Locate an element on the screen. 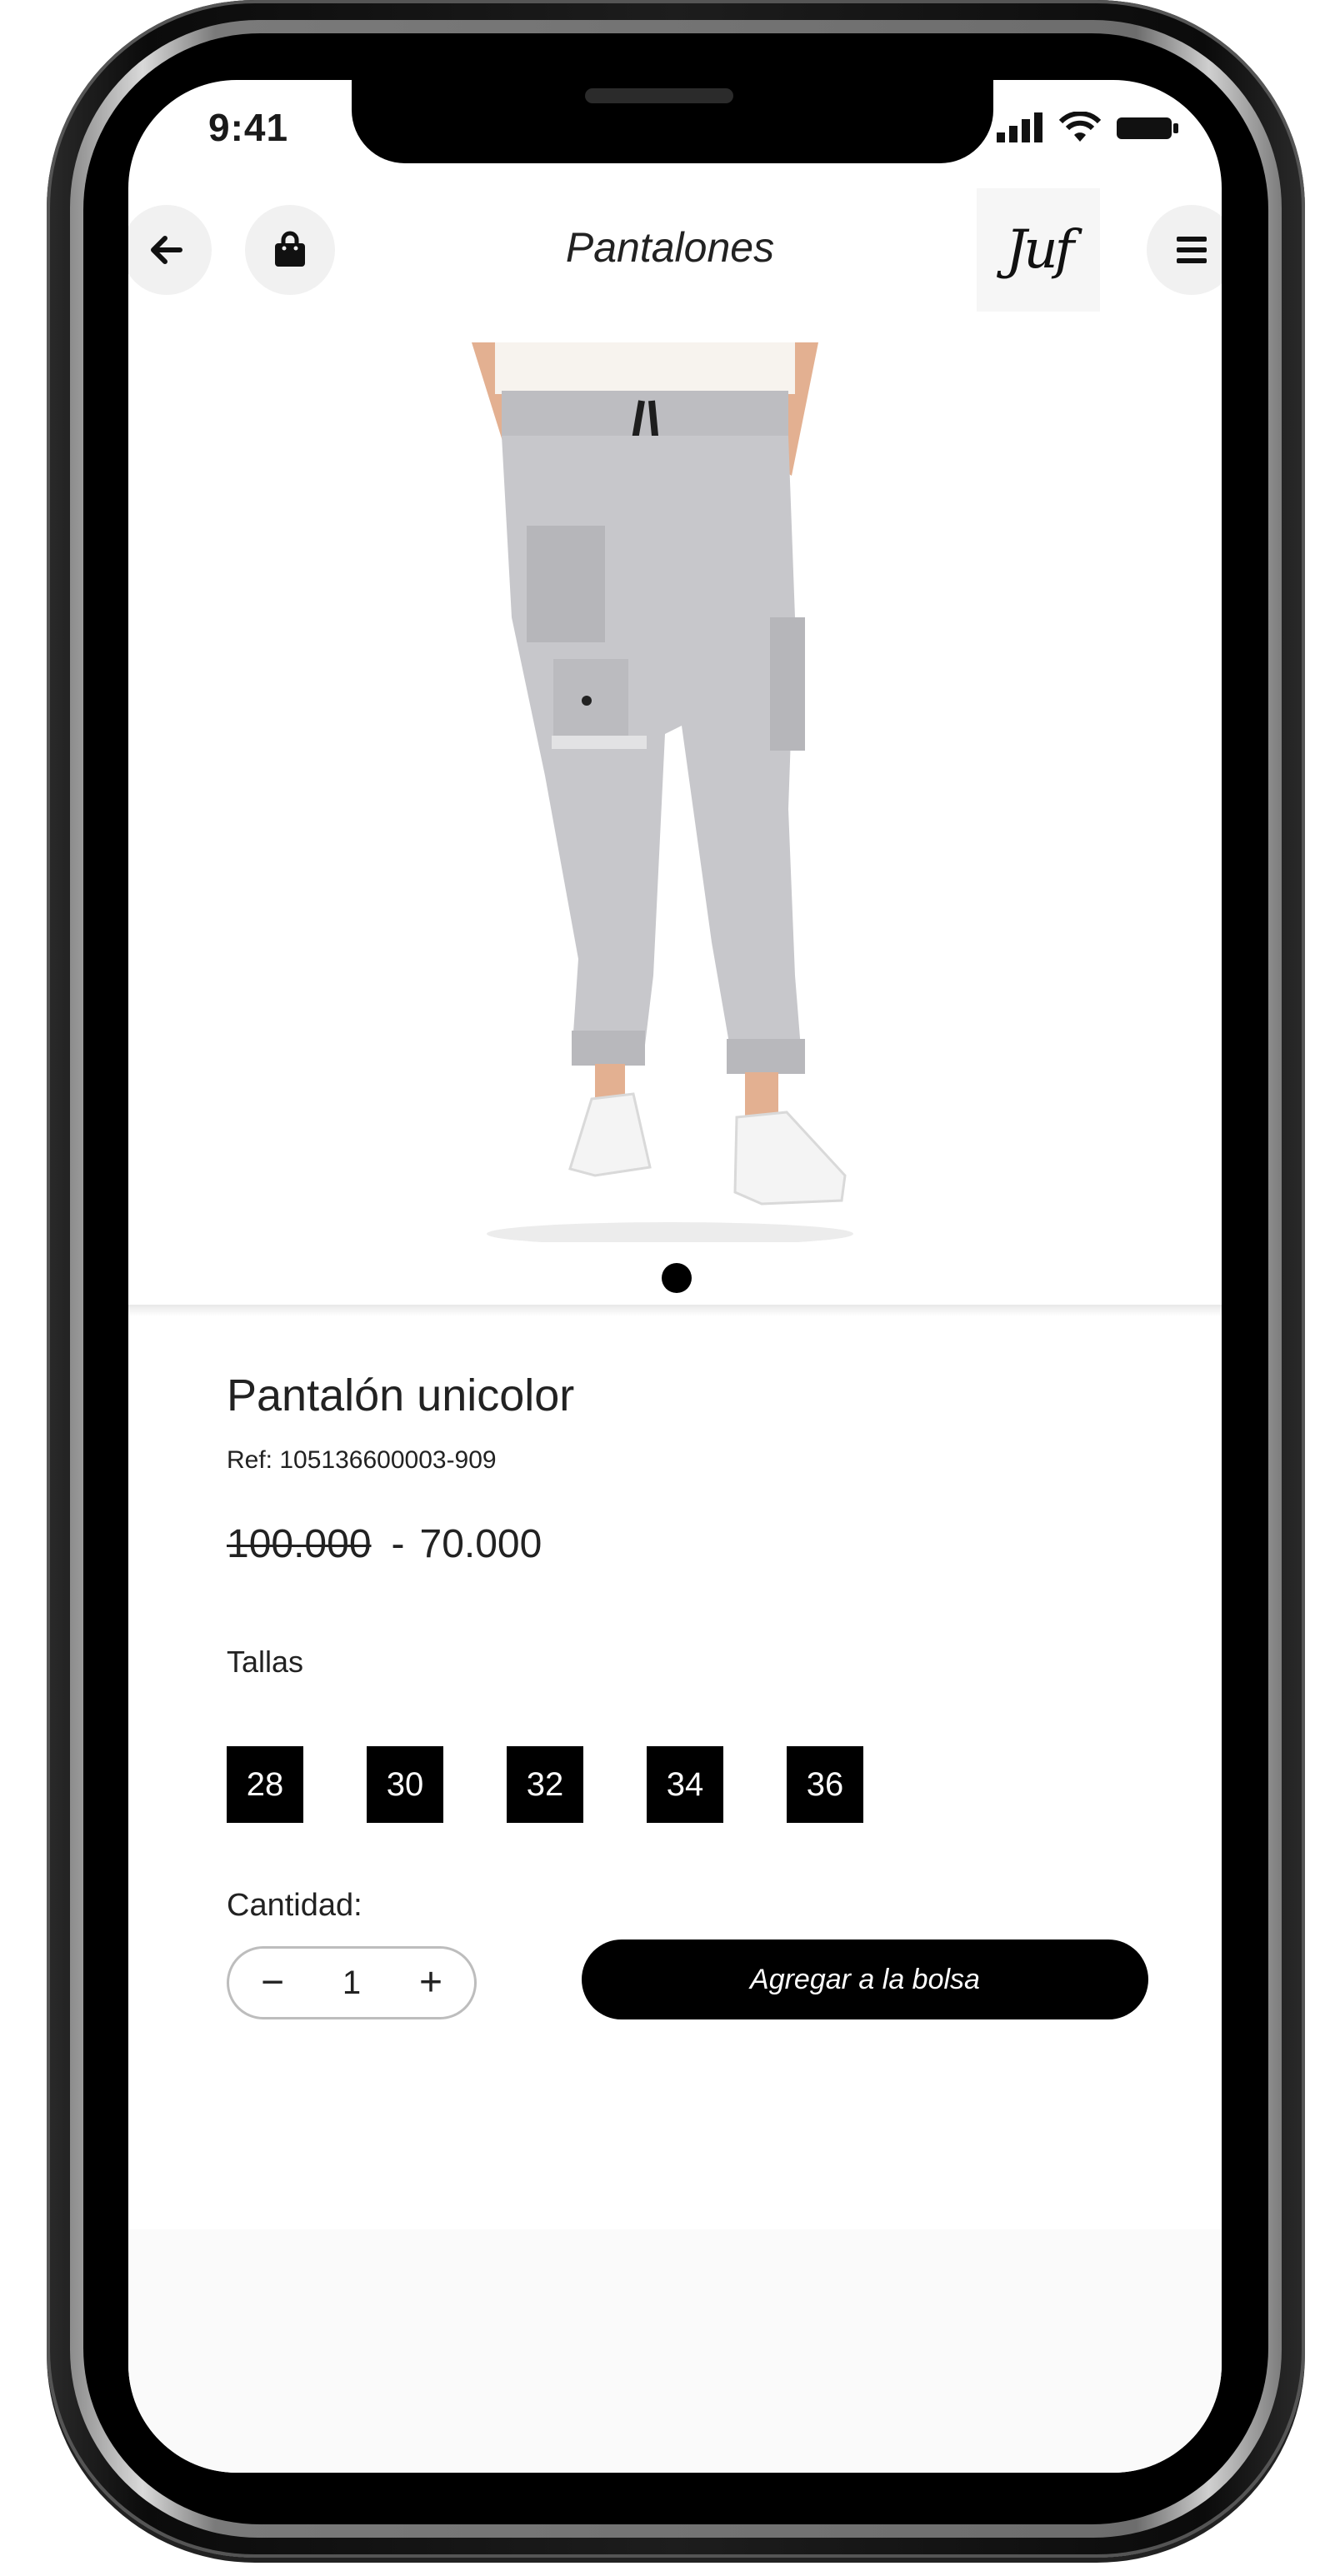 The width and height of the screenshot is (1340, 2576). battery-icon is located at coordinates (1147, 128).